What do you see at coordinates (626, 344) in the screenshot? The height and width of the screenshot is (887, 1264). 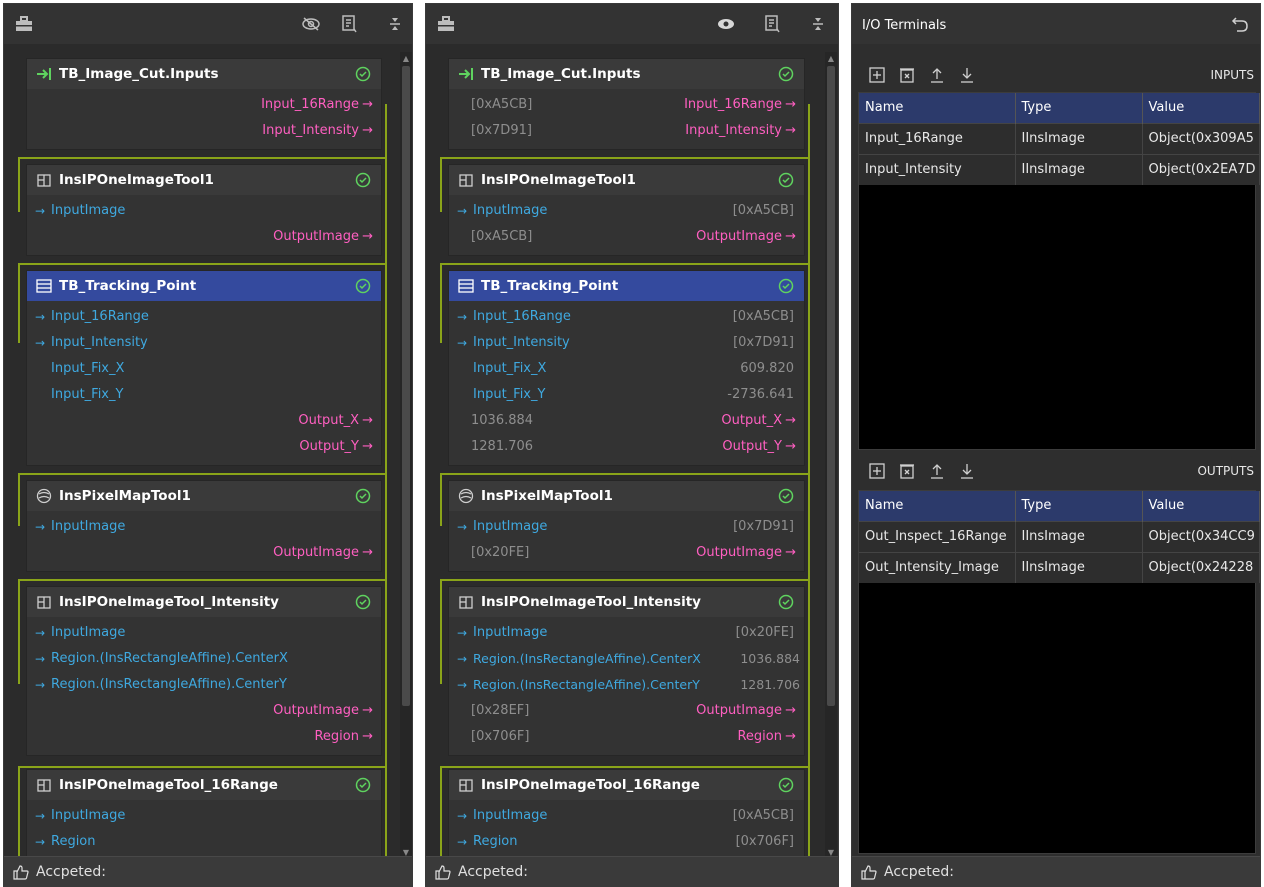 I see `input-port: → Input_Intensity [0x7D91]` at bounding box center [626, 344].